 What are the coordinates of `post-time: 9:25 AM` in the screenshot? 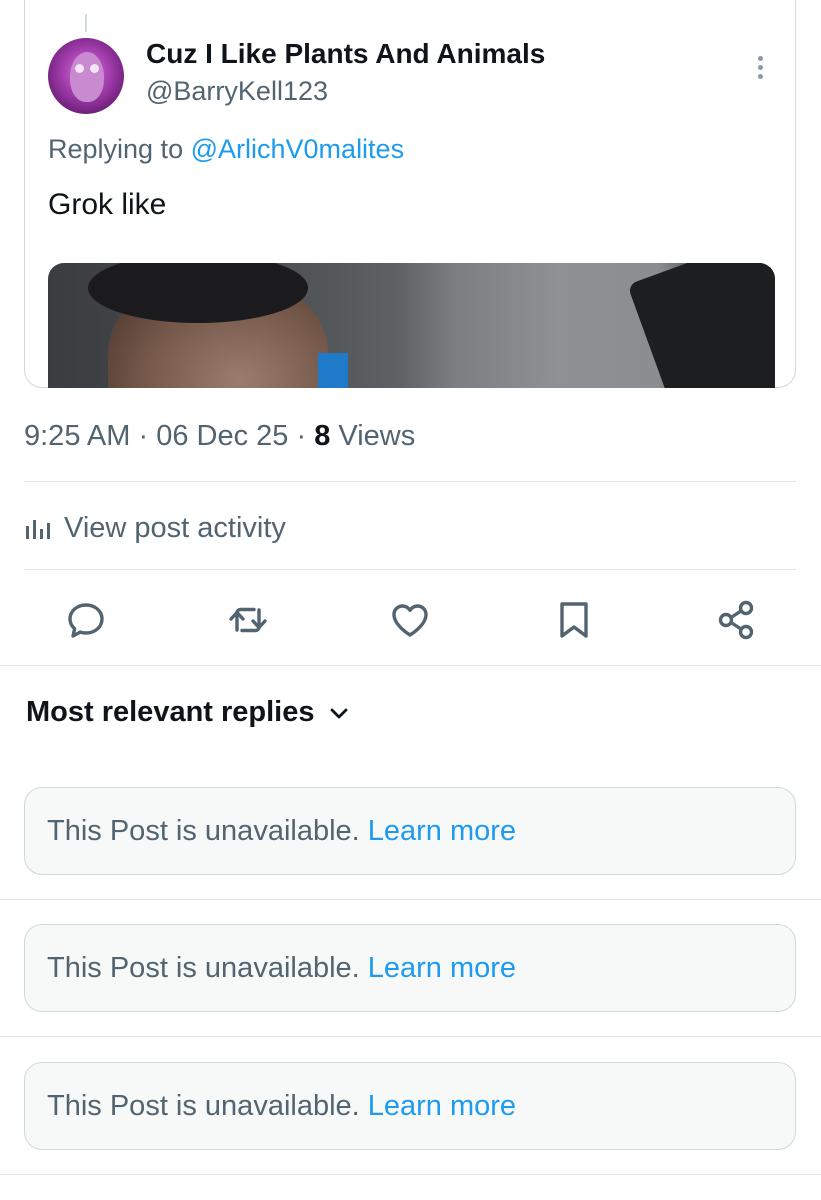 It's located at (77, 436).